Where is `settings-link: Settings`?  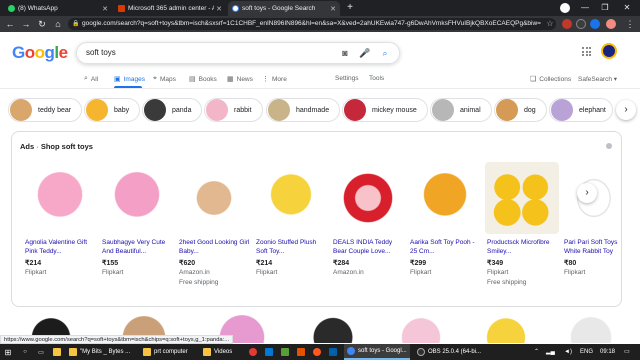 settings-link: Settings is located at coordinates (347, 78).